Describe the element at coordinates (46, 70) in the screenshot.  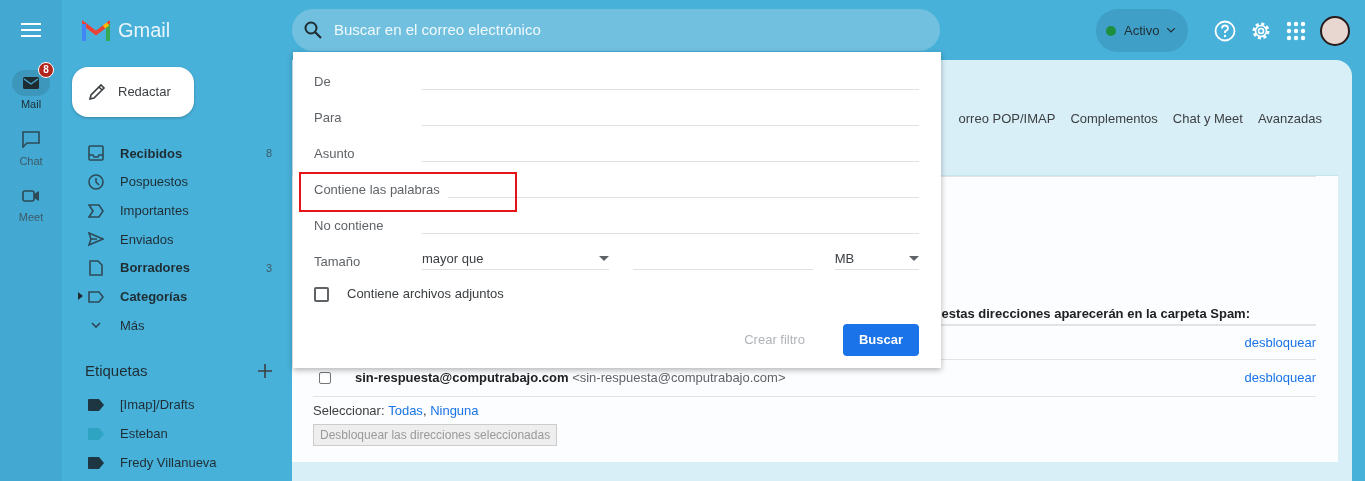
I see `unread-count-badge: 8` at that location.